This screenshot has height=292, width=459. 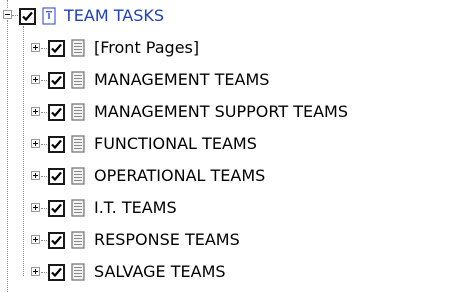 I want to click on tree-node-label: SALVAGE TEAMS, so click(x=160, y=272).